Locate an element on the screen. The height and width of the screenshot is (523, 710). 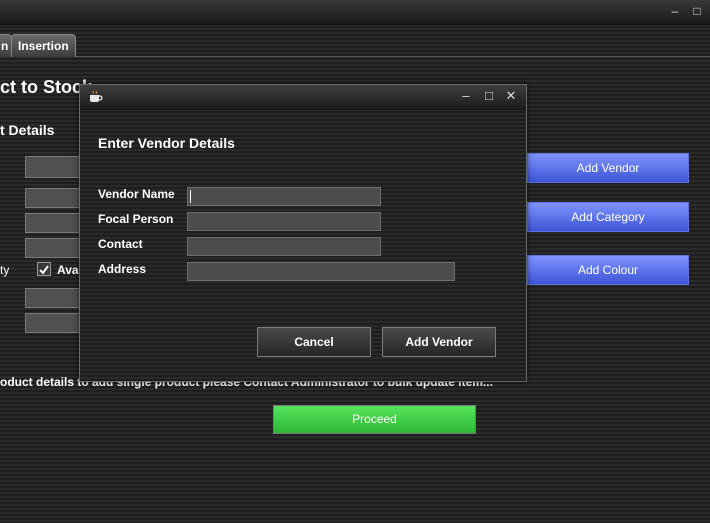
maximize-icon: □ is located at coordinates (697, 11).